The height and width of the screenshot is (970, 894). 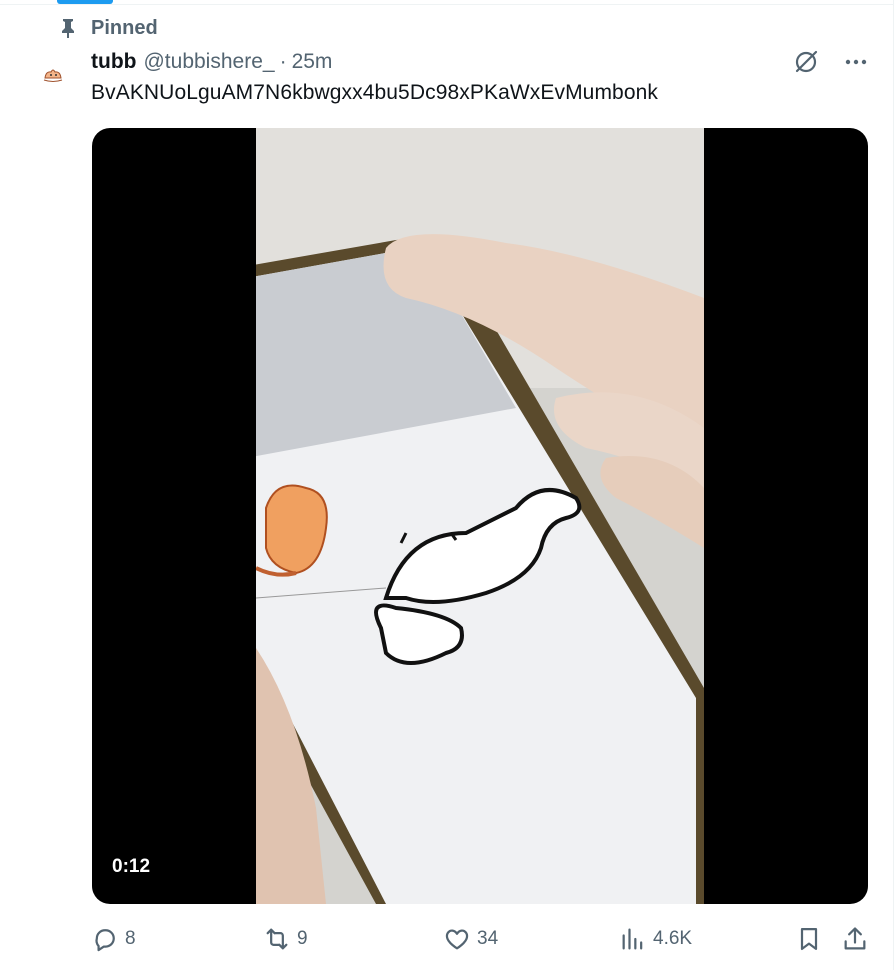 What do you see at coordinates (488, 938) in the screenshot?
I see `like-count: 34` at bounding box center [488, 938].